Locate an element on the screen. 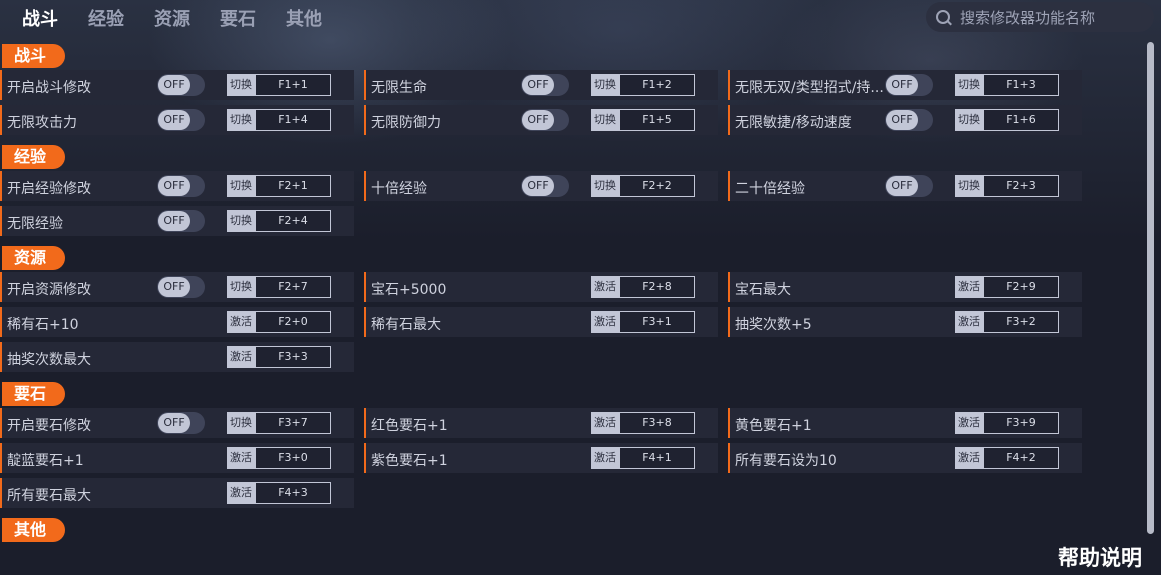  hotkey-field: F4+1 is located at coordinates (657, 458).